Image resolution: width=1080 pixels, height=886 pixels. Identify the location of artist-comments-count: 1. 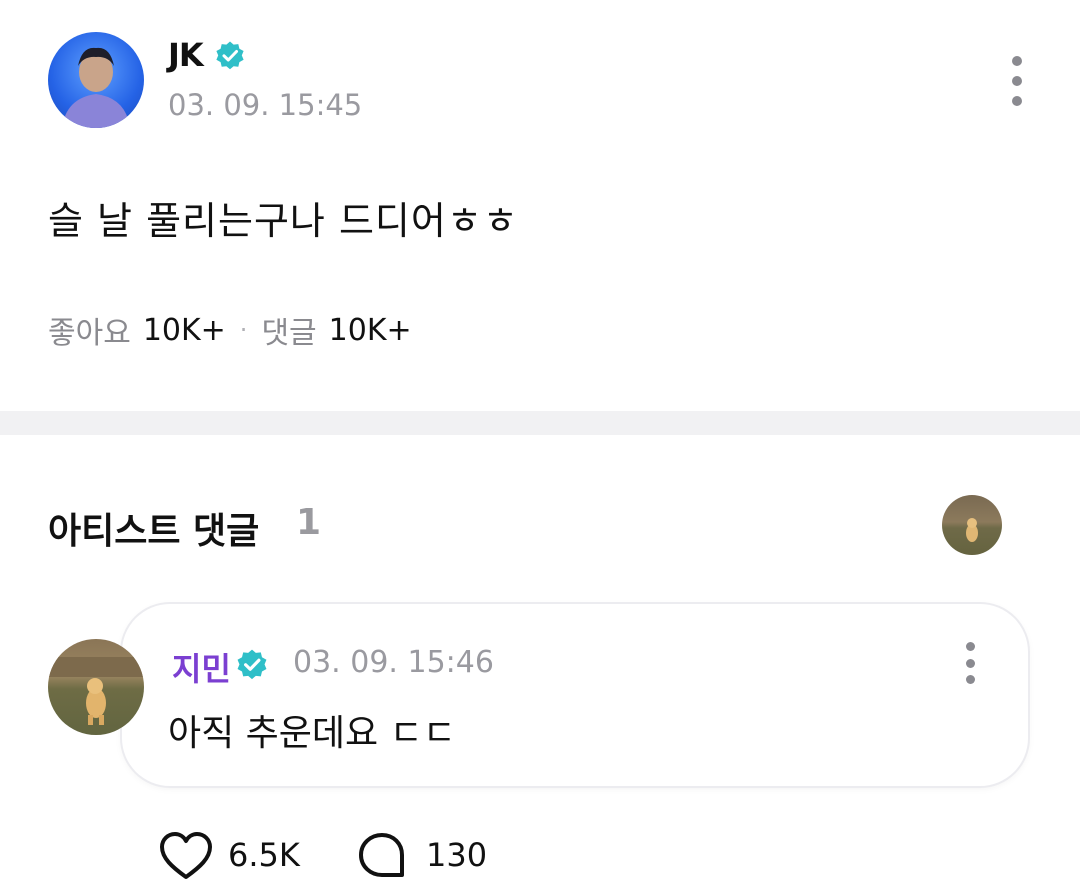
(309, 522).